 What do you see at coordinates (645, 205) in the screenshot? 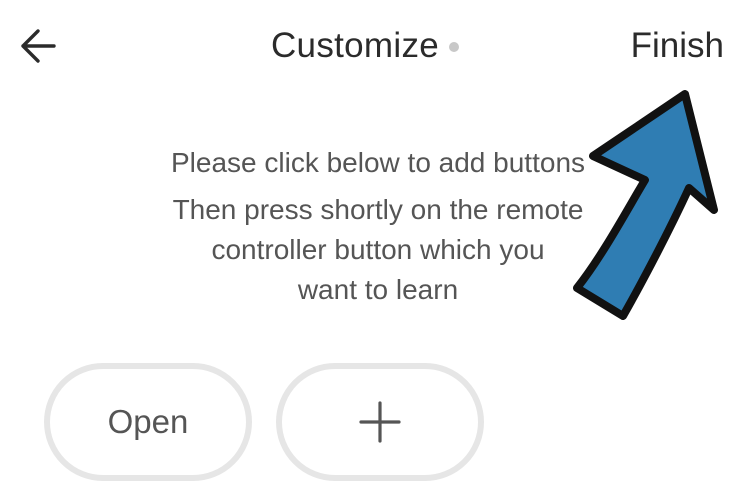
I see `blue-arrow-annotation` at bounding box center [645, 205].